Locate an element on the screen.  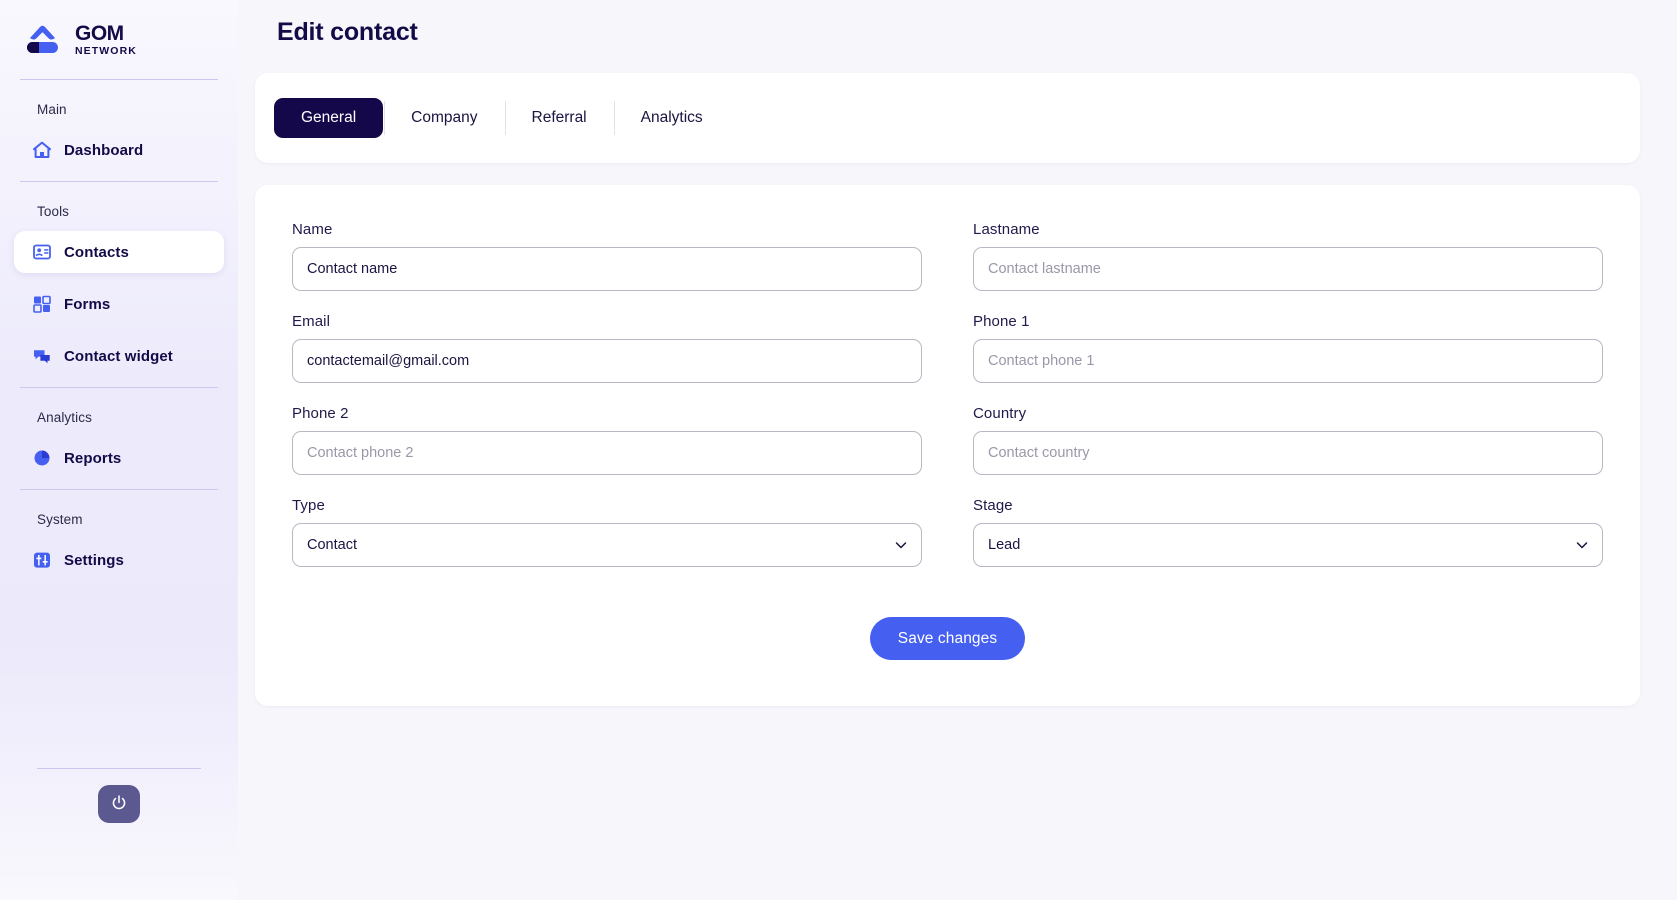
sidebar-section-tools: Tools is located at coordinates (53, 211).